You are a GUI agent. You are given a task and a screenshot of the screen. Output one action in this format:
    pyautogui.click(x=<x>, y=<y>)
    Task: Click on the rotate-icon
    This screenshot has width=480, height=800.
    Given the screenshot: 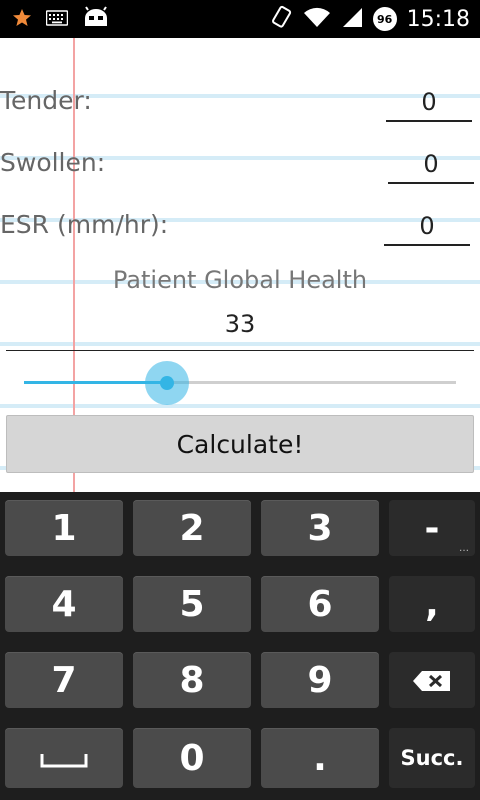 What is the action you would take?
    pyautogui.click(x=282, y=19)
    